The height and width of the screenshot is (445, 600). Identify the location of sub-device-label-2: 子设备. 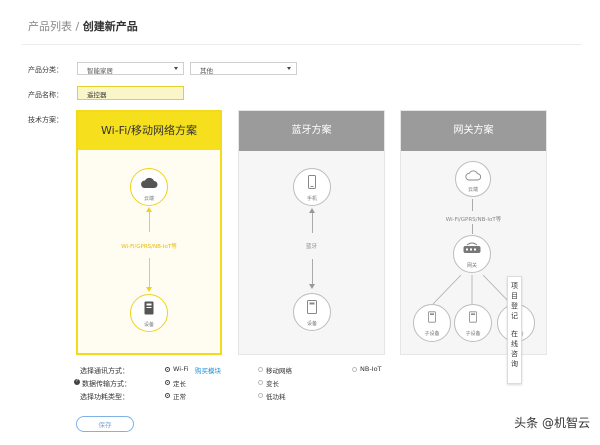
(473, 334).